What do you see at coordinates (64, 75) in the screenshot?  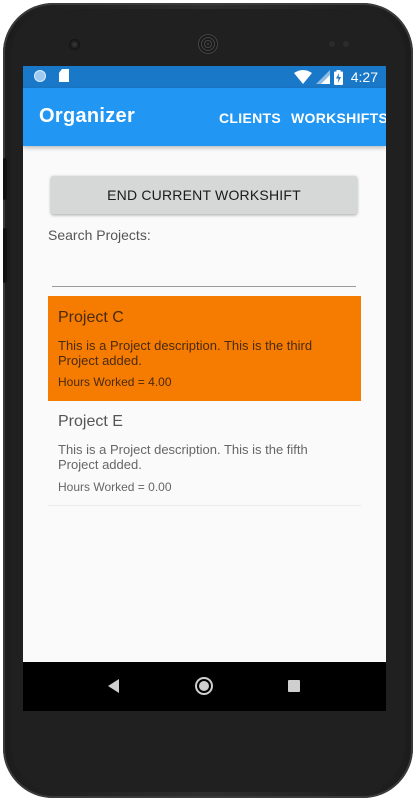 I see `sd-card-icon` at bounding box center [64, 75].